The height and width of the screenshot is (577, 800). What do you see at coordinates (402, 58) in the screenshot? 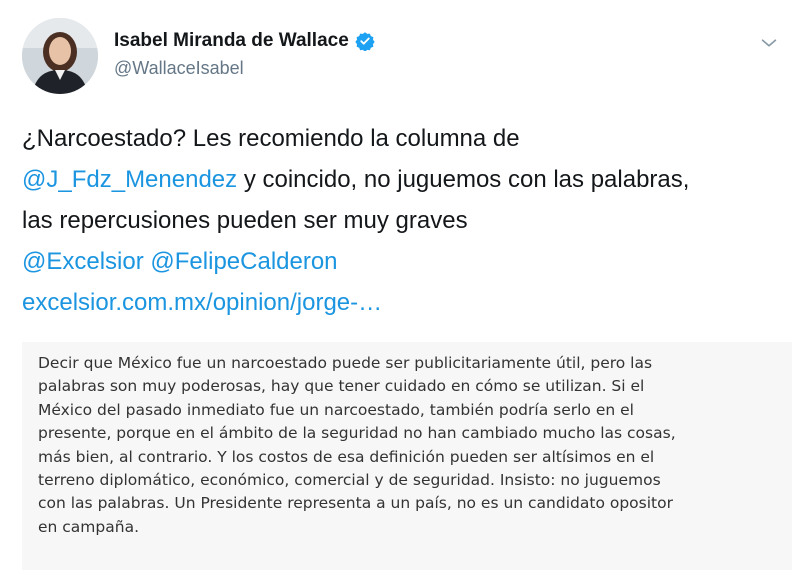
I see `tweet-header: Isabel Miranda de Wallace @WallaceIsabel` at bounding box center [402, 58].